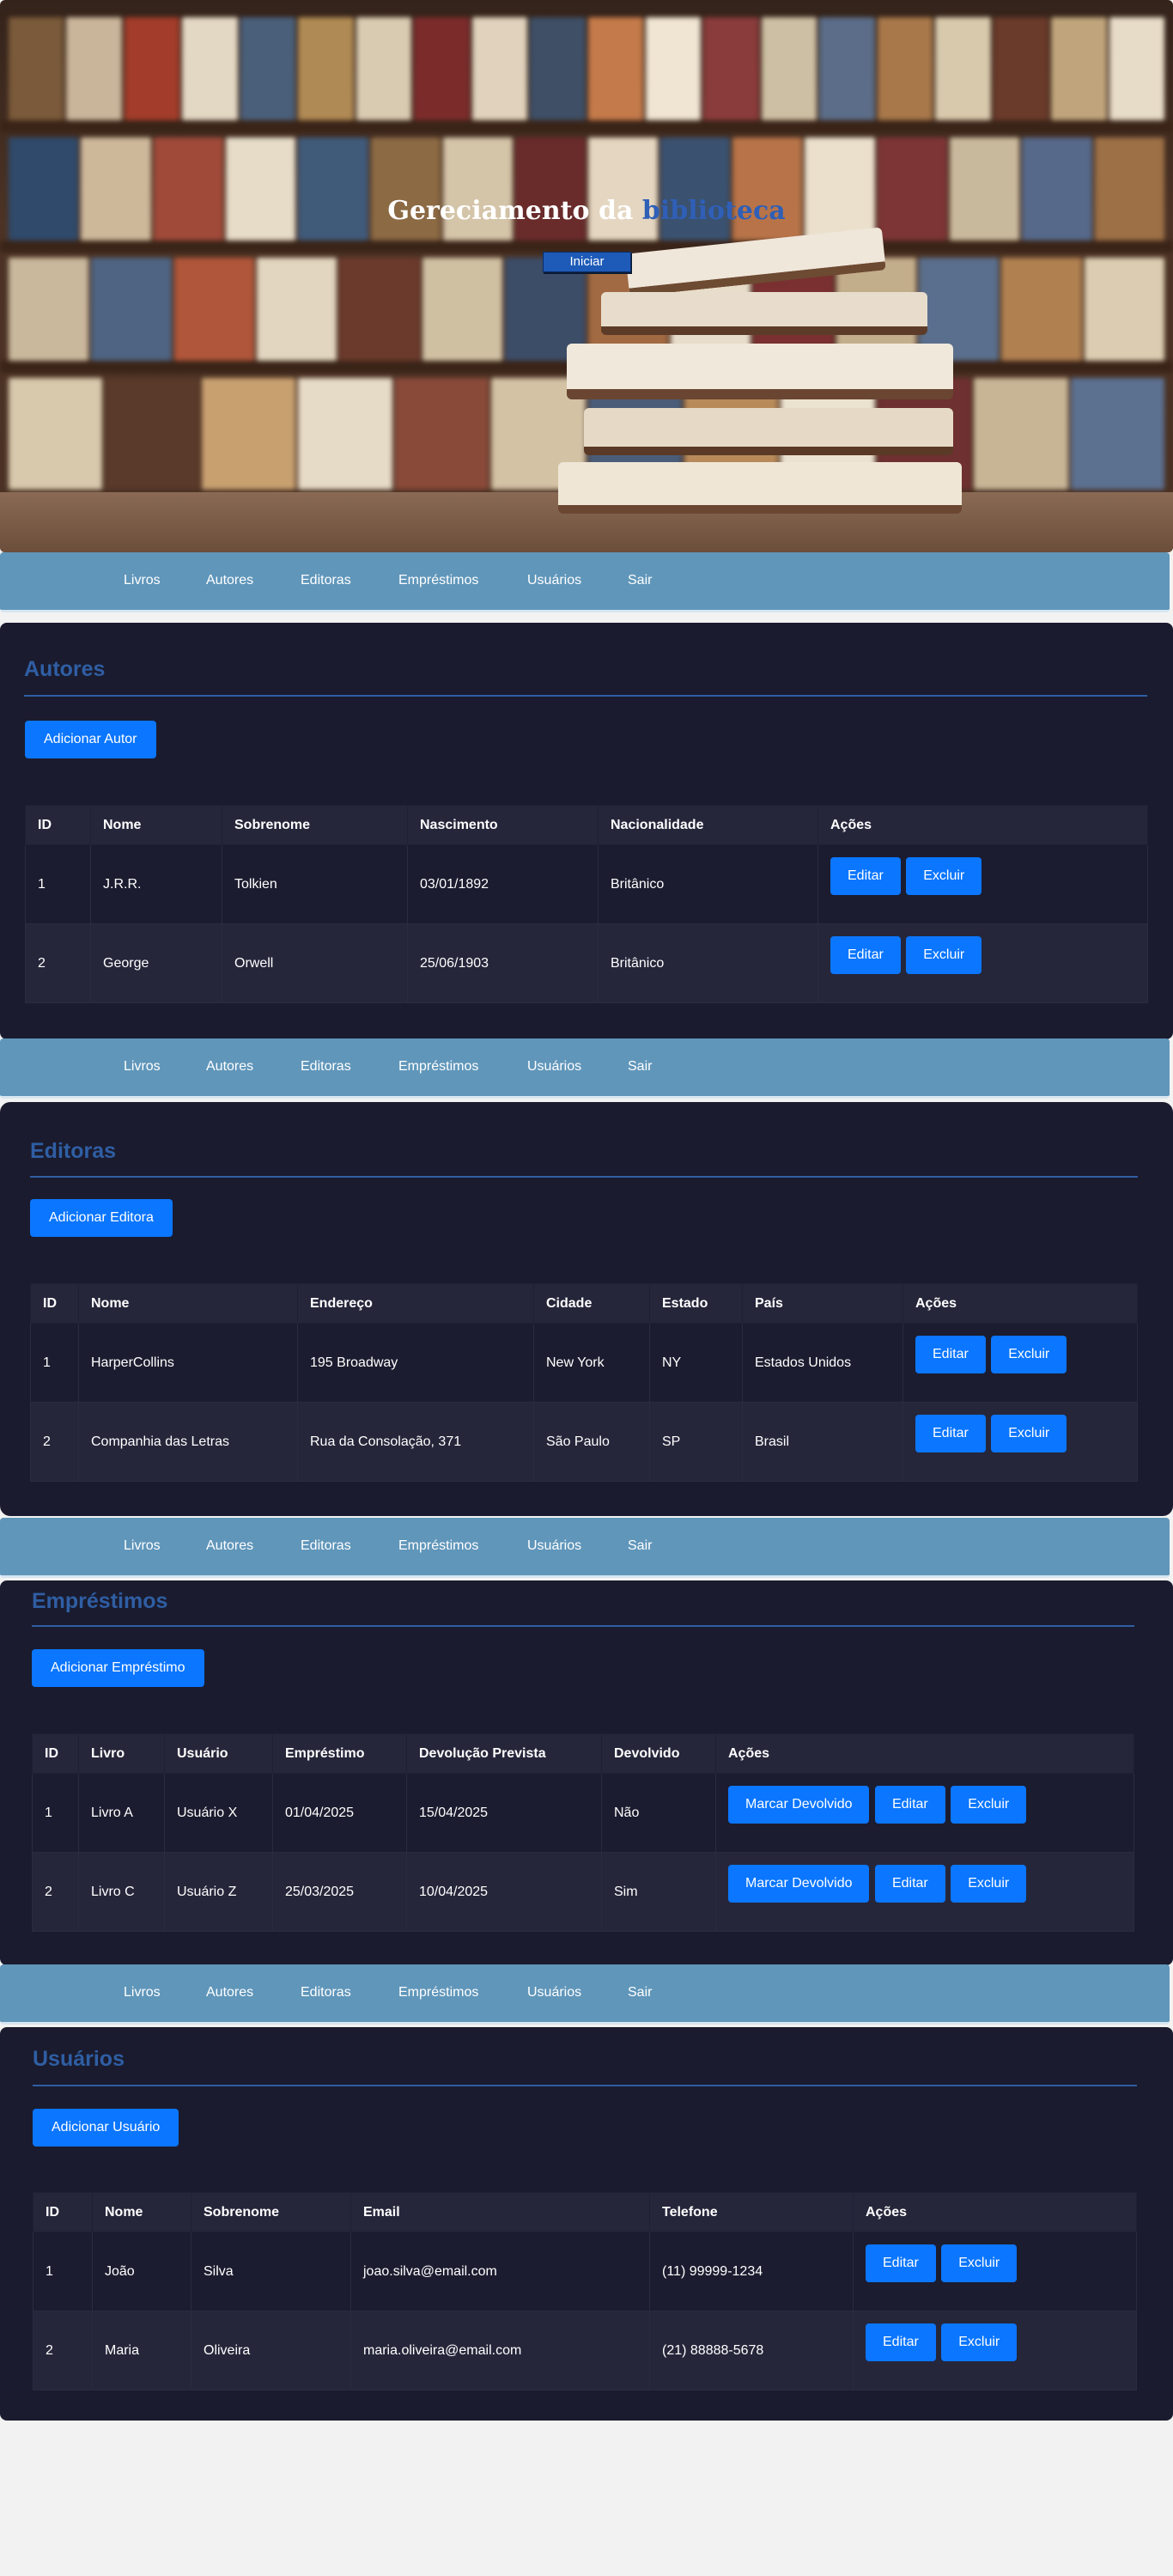  What do you see at coordinates (121, 1753) in the screenshot?
I see `col-header: Livro` at bounding box center [121, 1753].